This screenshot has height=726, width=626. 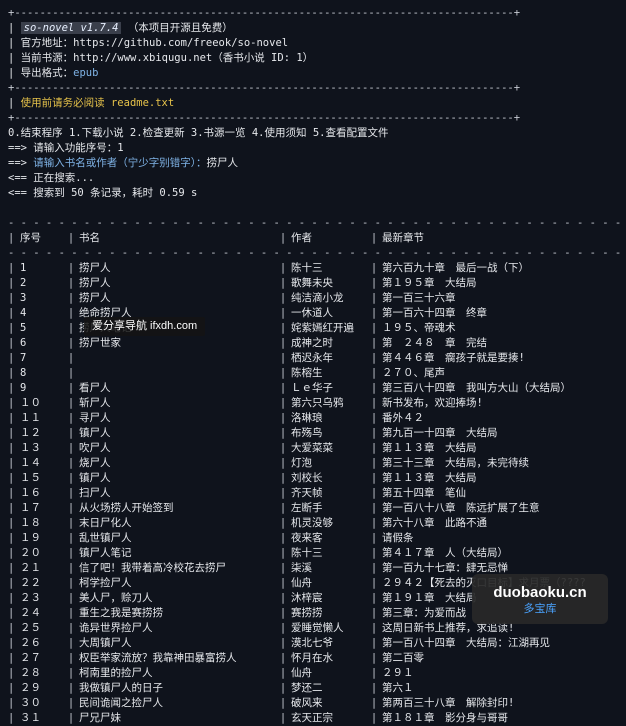 What do you see at coordinates (30, 403) in the screenshot?
I see `cell-number: １０` at bounding box center [30, 403].